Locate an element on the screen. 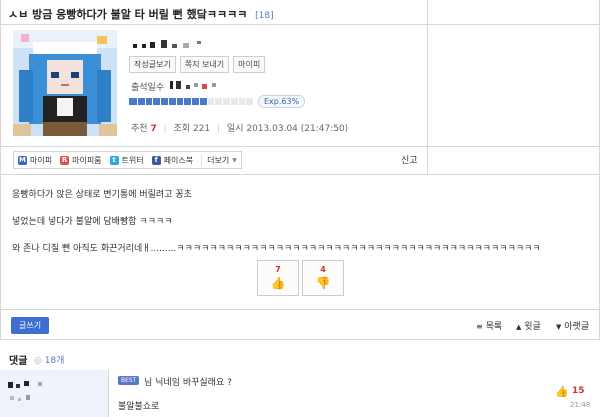 Image resolution: width=600 pixels, height=417 pixels. mypi-button: 마이피 is located at coordinates (249, 64).